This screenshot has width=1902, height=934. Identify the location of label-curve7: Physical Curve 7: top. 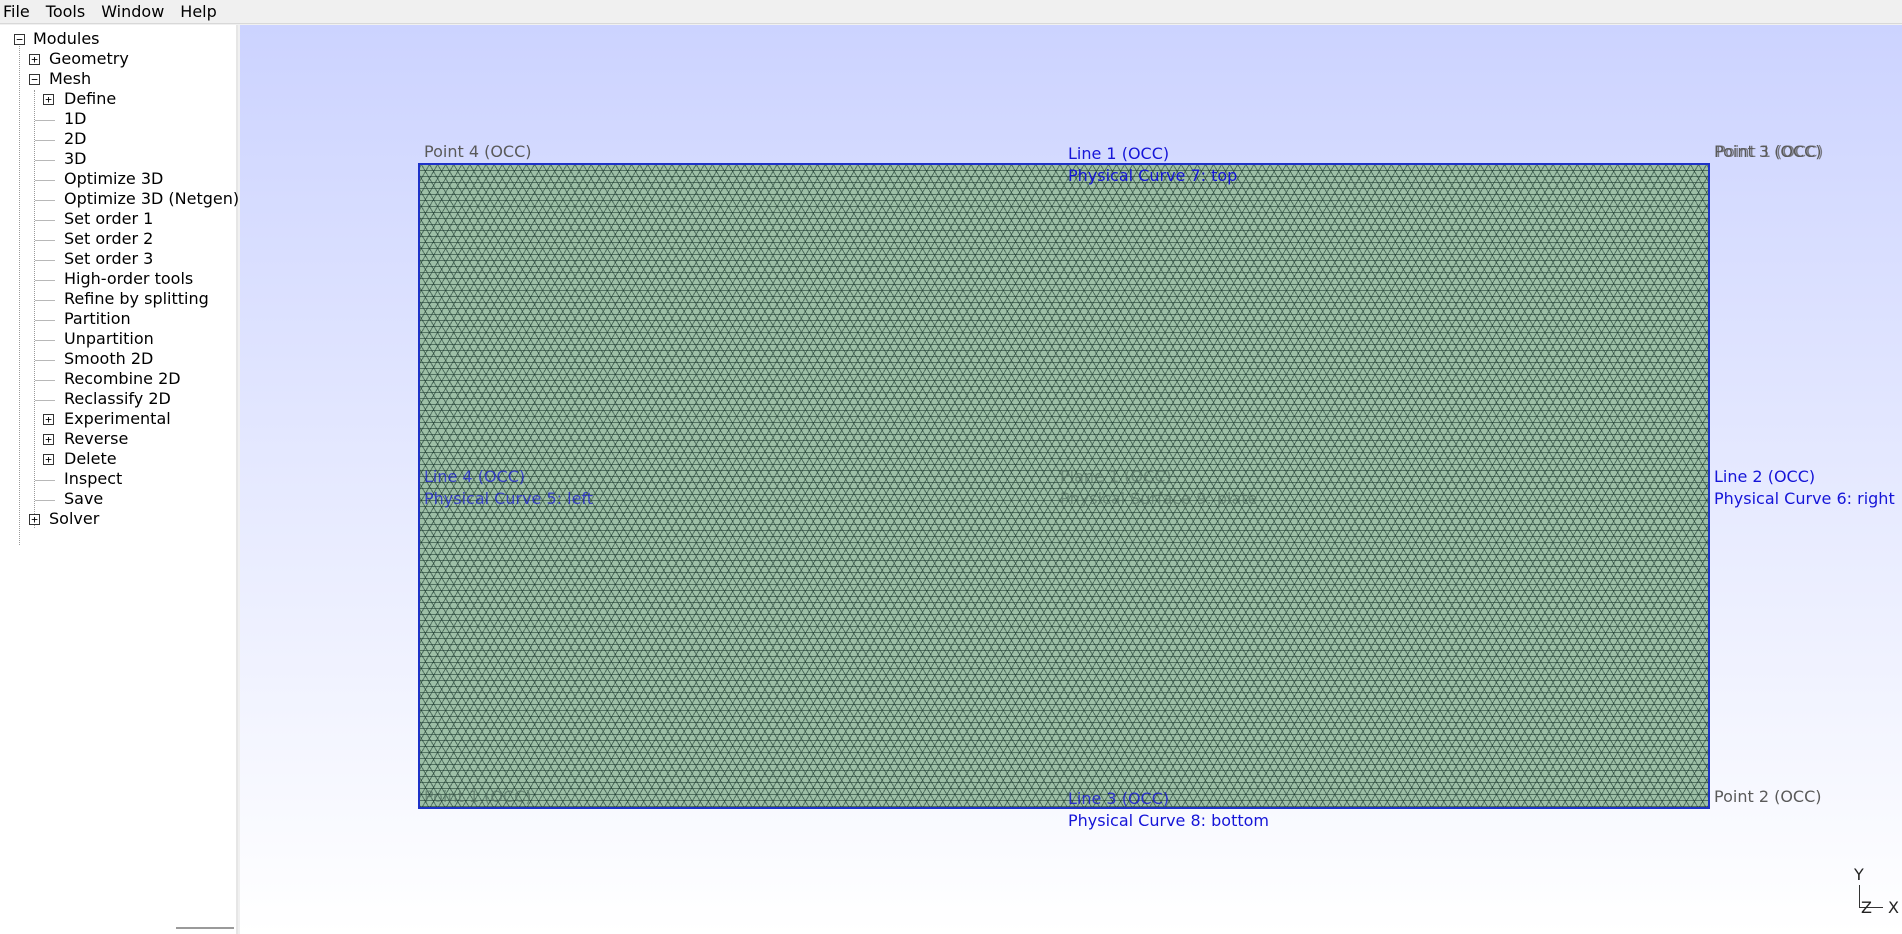
(1153, 175).